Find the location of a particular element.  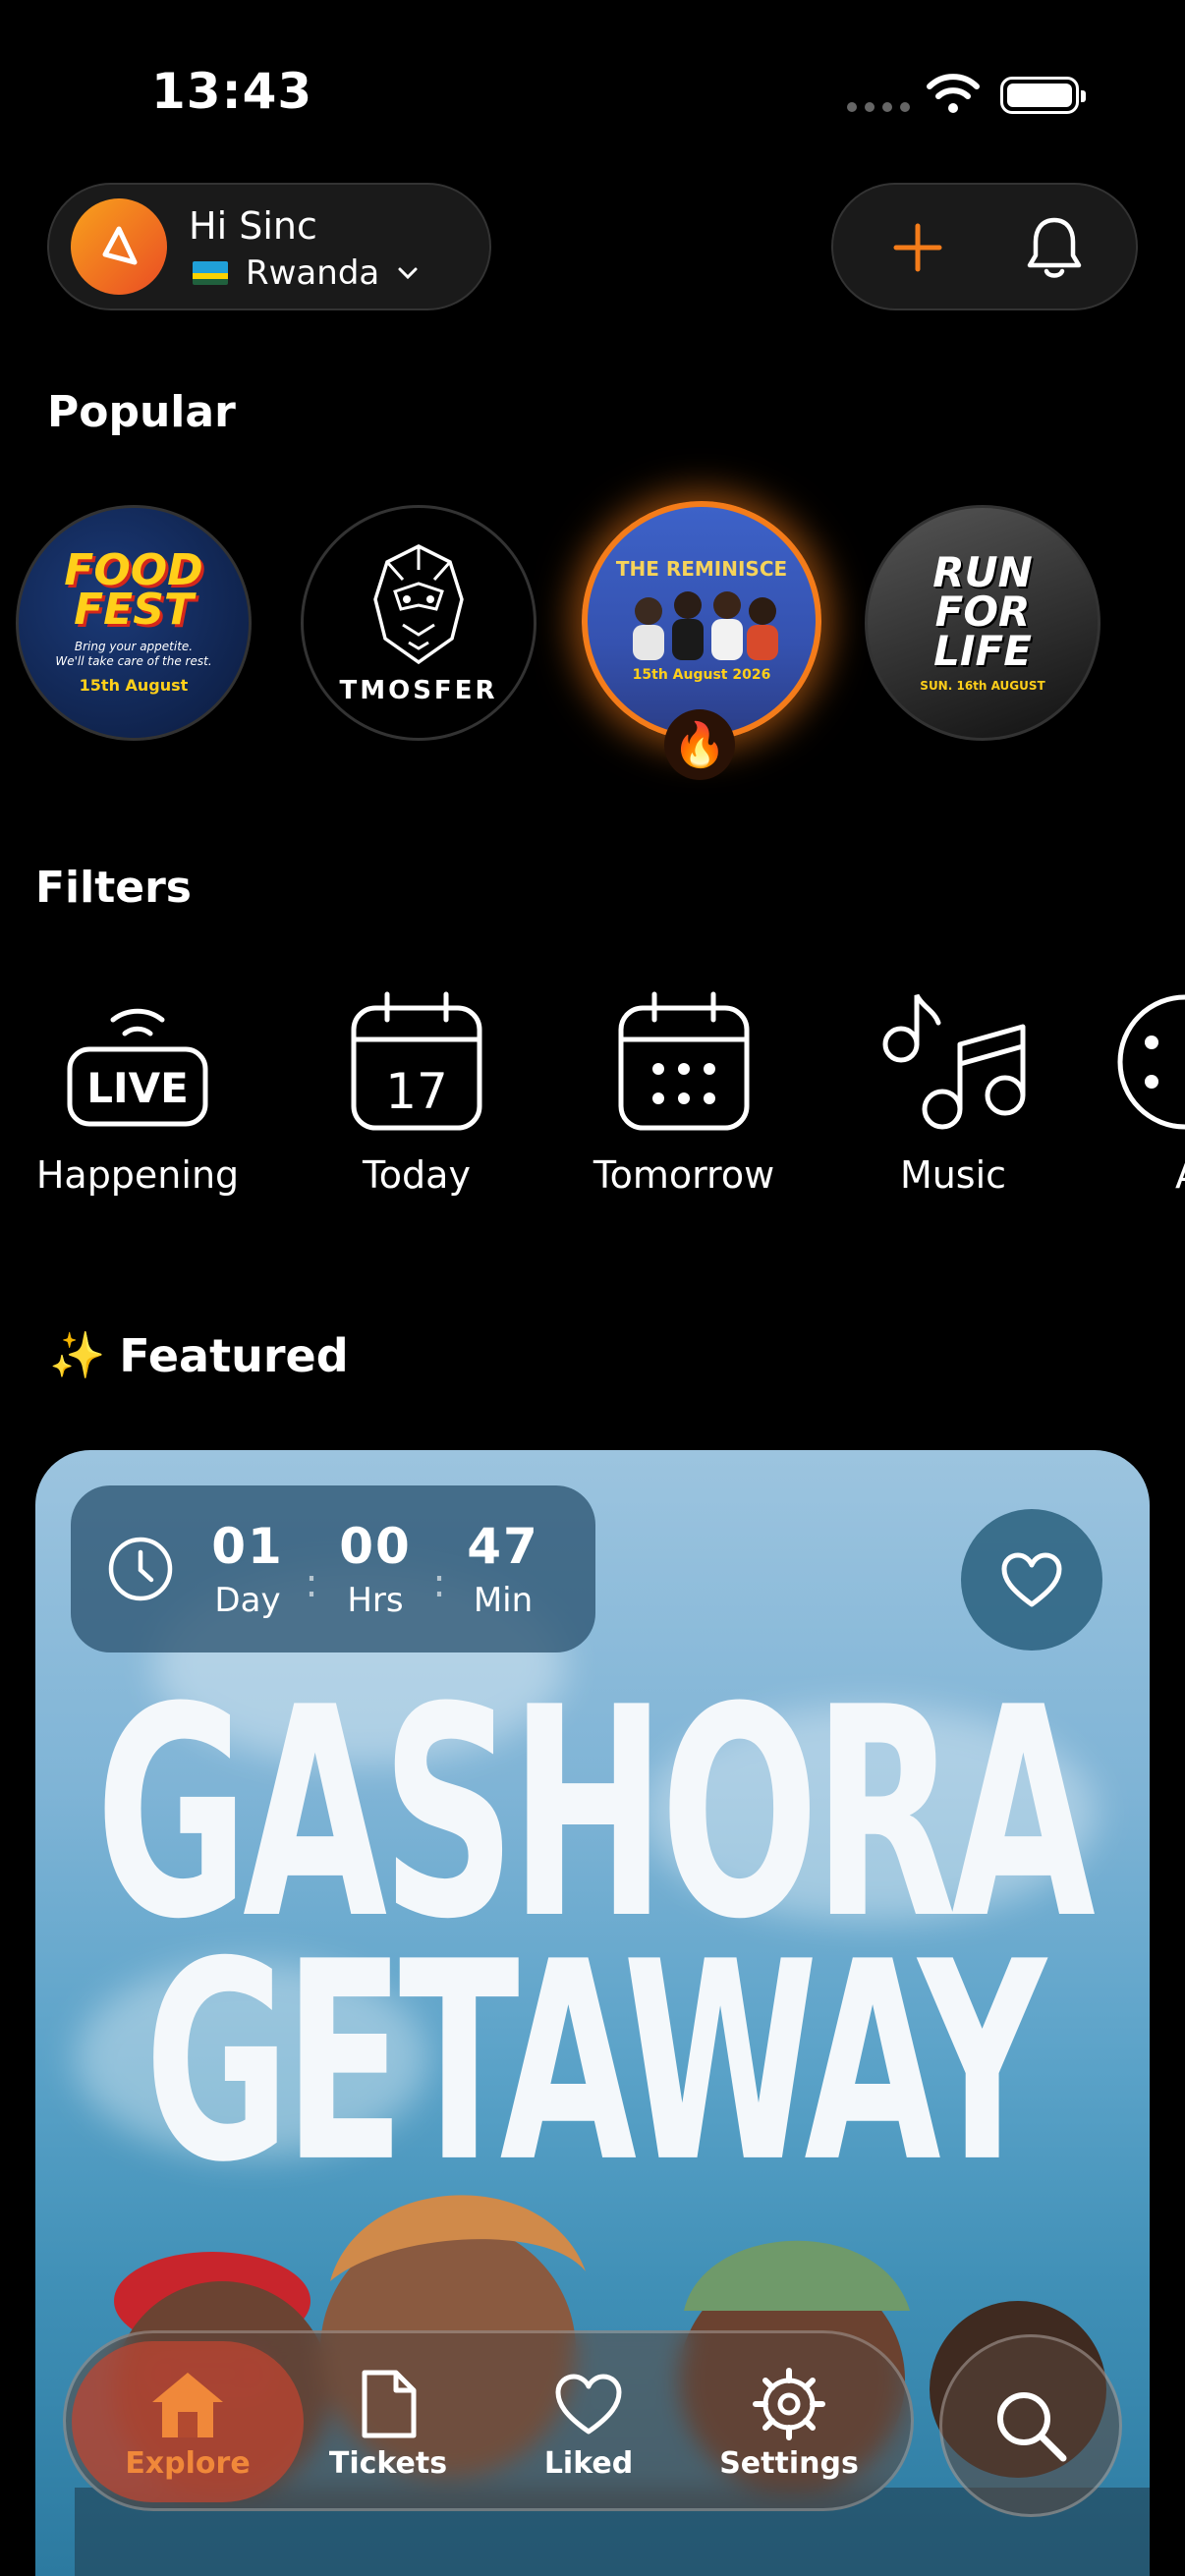

search-button is located at coordinates (1030, 2425).